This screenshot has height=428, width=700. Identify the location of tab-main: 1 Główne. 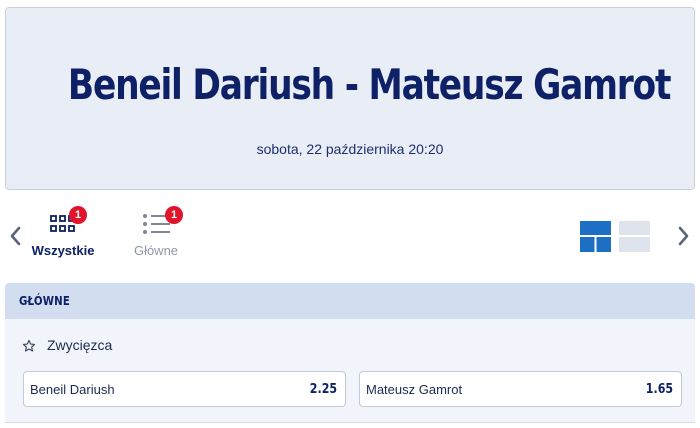
(156, 231).